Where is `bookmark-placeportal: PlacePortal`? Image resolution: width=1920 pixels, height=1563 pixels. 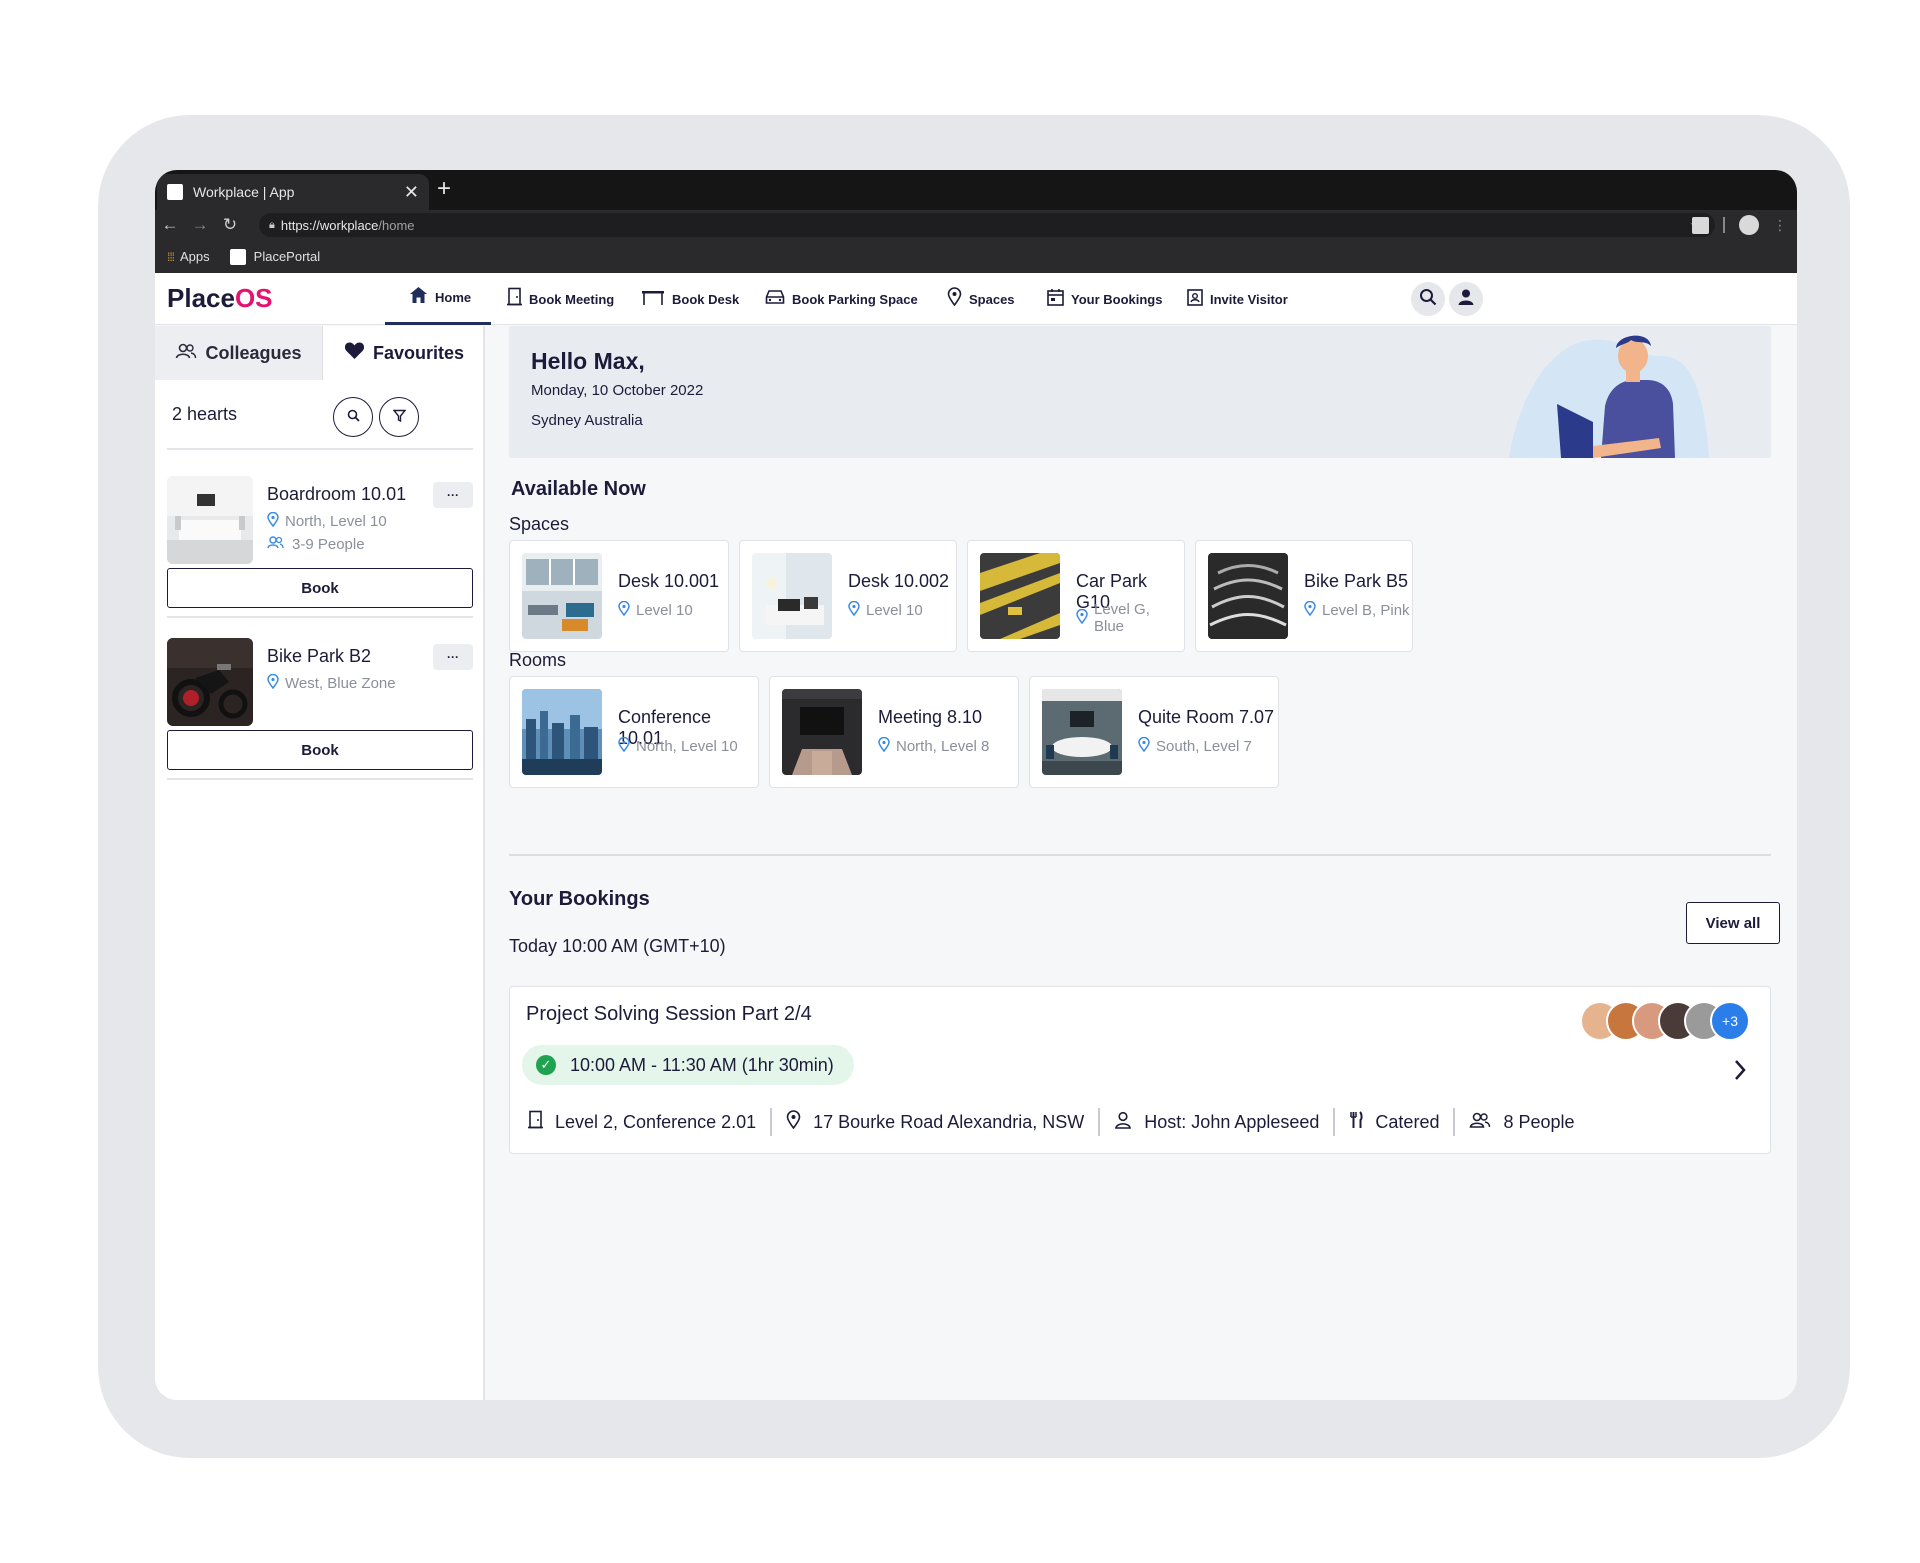 bookmark-placeportal: PlacePortal is located at coordinates (275, 256).